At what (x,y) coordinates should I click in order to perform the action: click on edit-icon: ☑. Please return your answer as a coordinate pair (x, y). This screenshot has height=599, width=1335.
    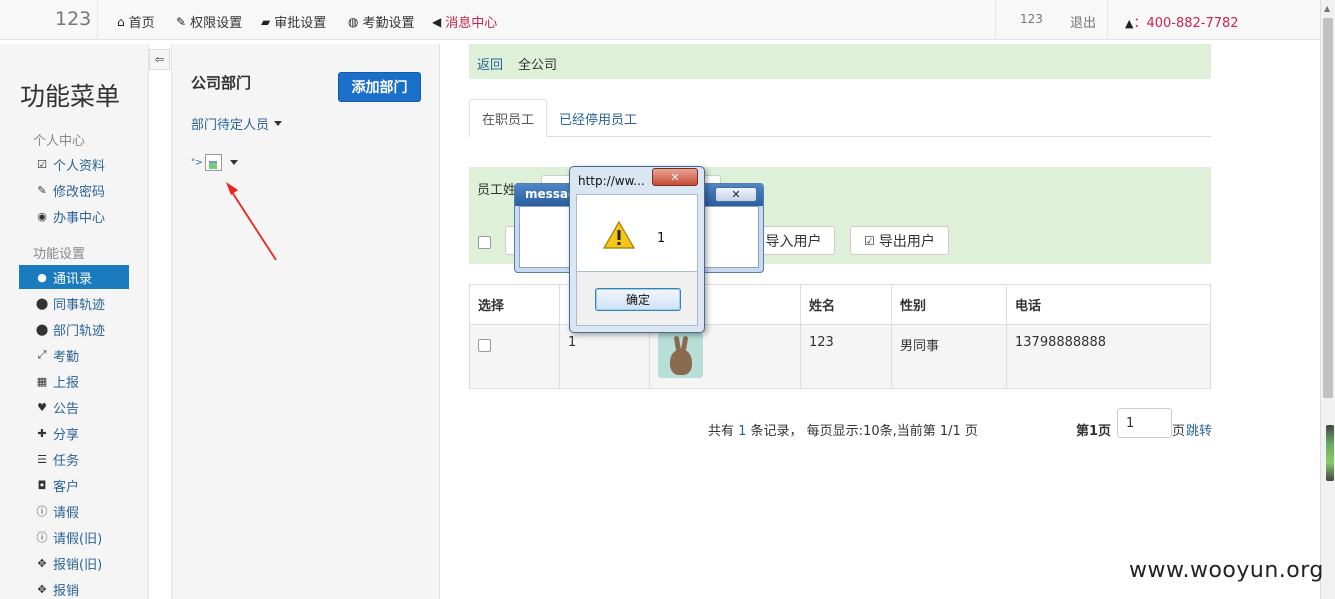
    Looking at the image, I should click on (869, 240).